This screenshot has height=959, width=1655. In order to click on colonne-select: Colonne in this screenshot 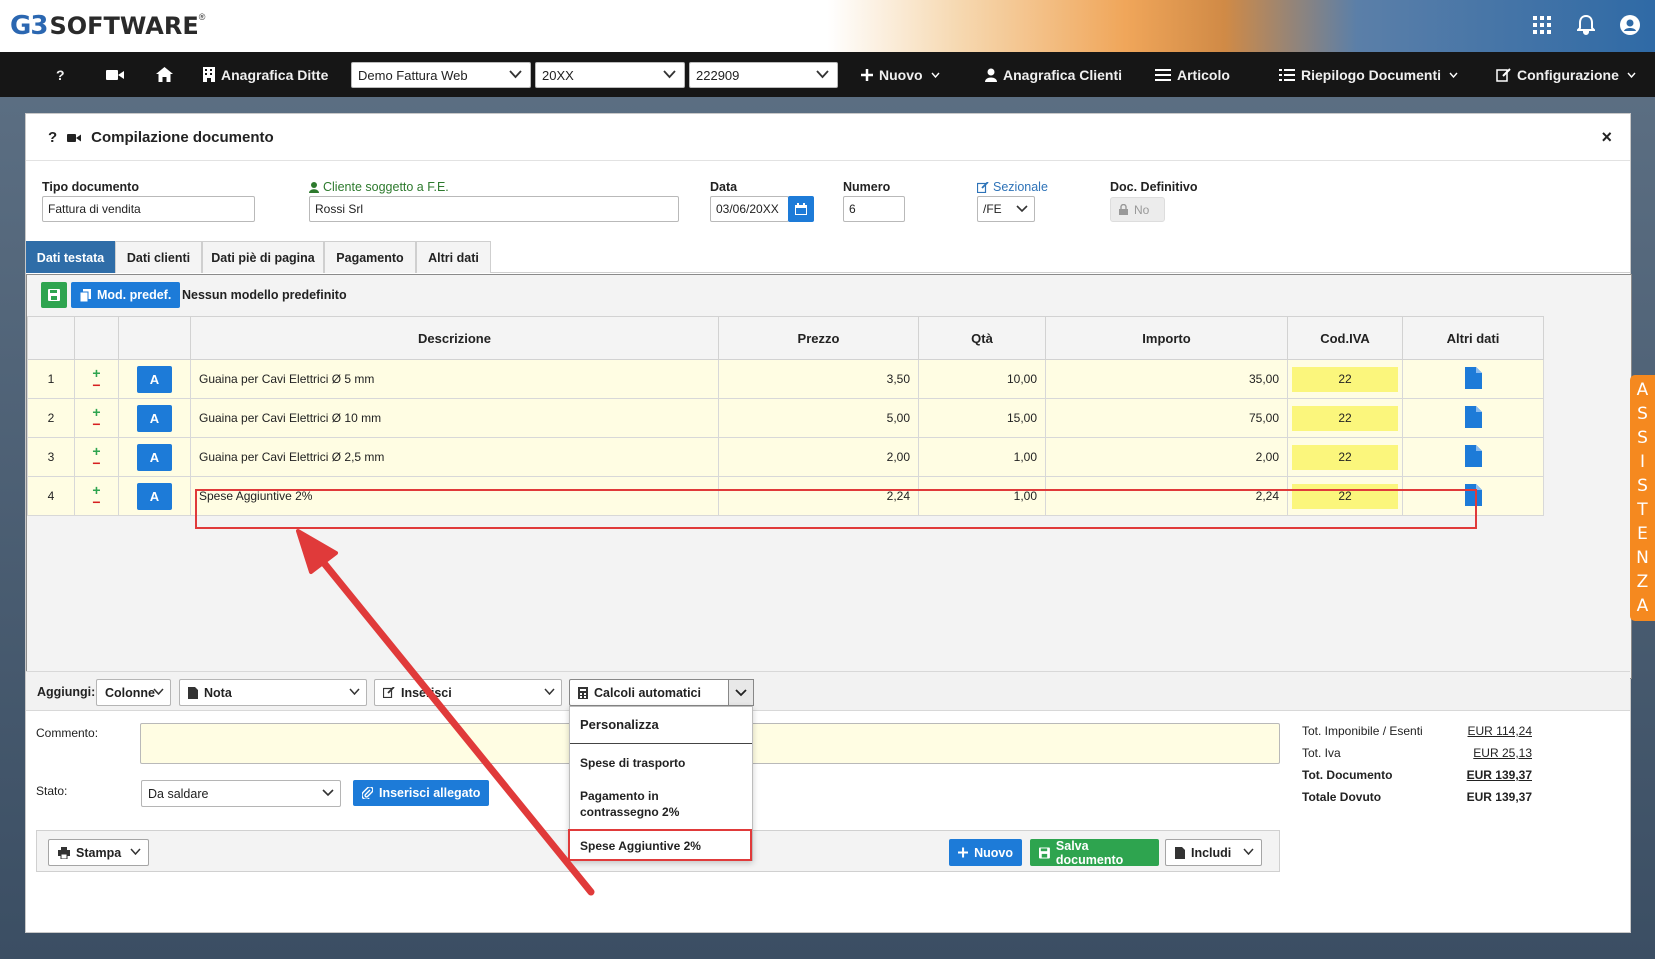, I will do `click(133, 692)`.